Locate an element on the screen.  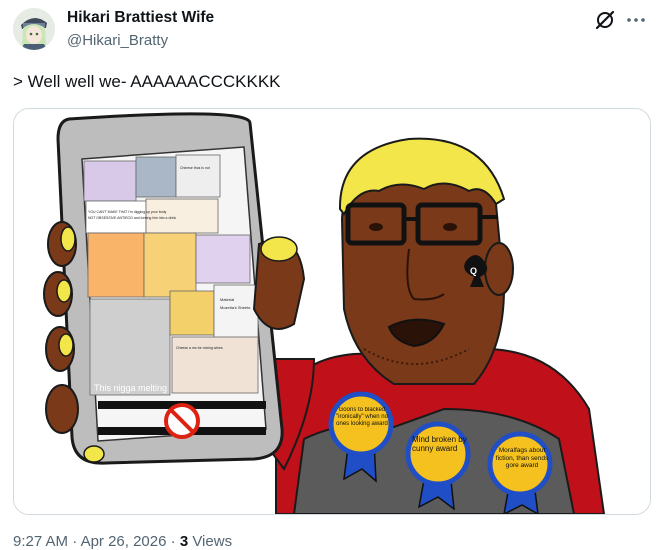
svg-text: Q is located at coordinates (473, 271).